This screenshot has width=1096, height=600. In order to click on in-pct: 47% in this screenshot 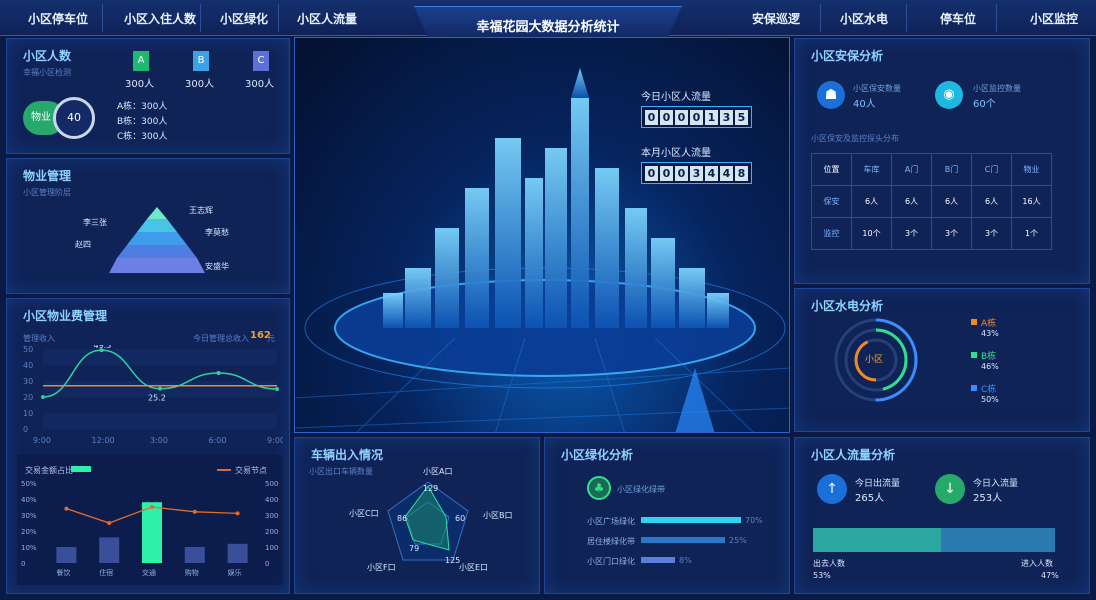, I will do `click(1050, 575)`.